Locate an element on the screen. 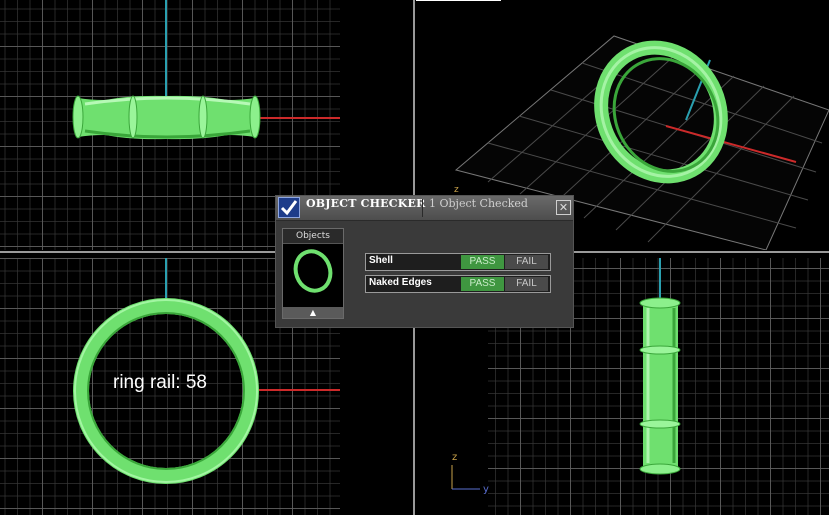  ring-rail-label: ring rail: 58 is located at coordinates (160, 382).